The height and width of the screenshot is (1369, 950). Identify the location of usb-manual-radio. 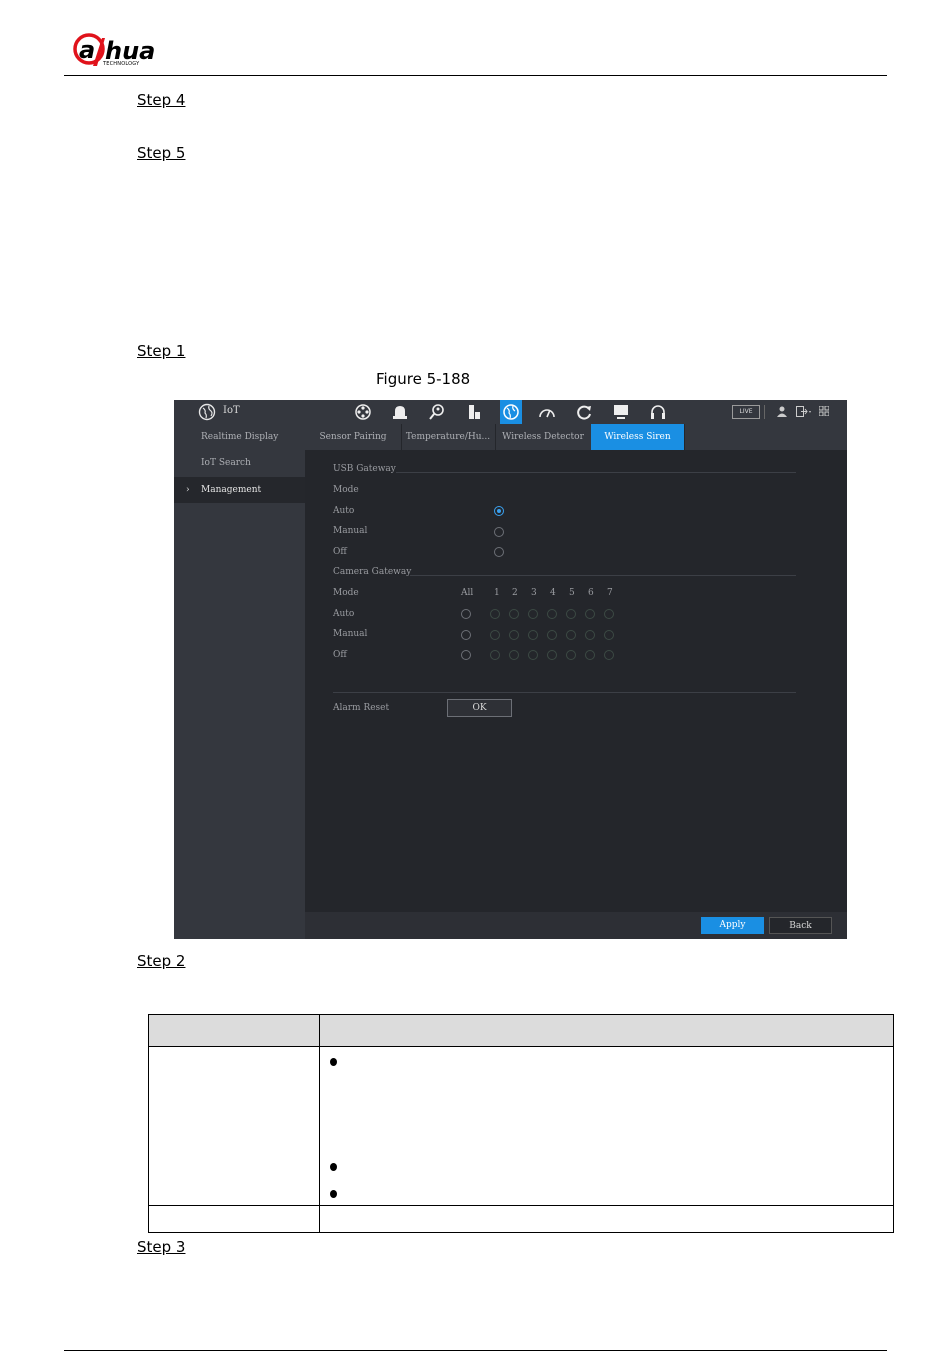
(499, 532).